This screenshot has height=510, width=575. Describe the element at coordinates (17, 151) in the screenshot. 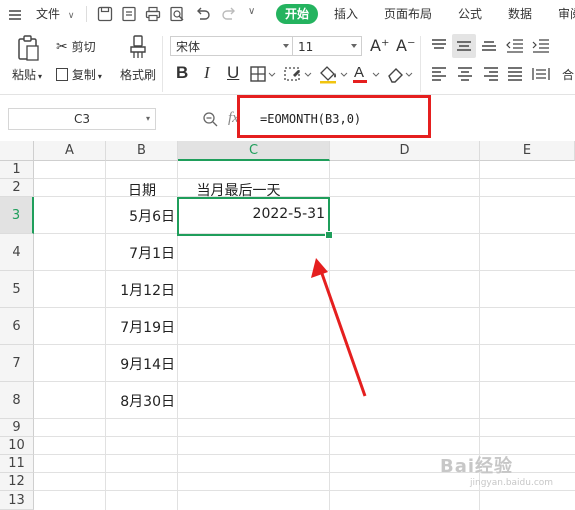

I see `select-all-corner` at that location.